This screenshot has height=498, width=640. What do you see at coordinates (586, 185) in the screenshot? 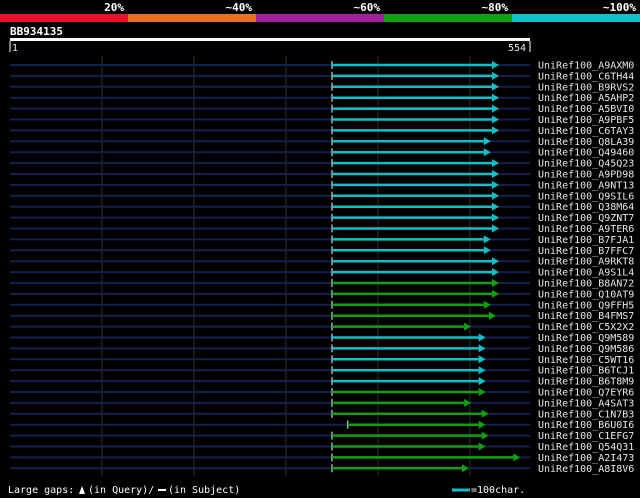
I see `hit-label: UniRef100_A9NT13` at bounding box center [586, 185].